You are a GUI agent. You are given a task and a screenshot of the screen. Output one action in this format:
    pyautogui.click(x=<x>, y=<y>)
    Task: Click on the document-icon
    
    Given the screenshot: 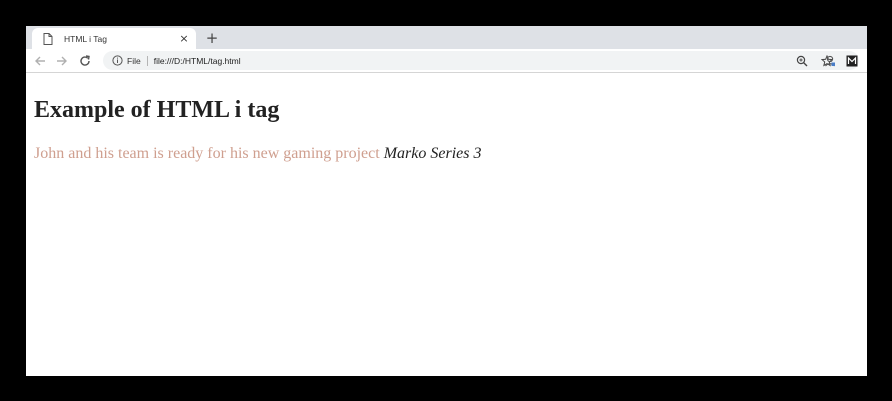 What is the action you would take?
    pyautogui.click(x=48, y=38)
    